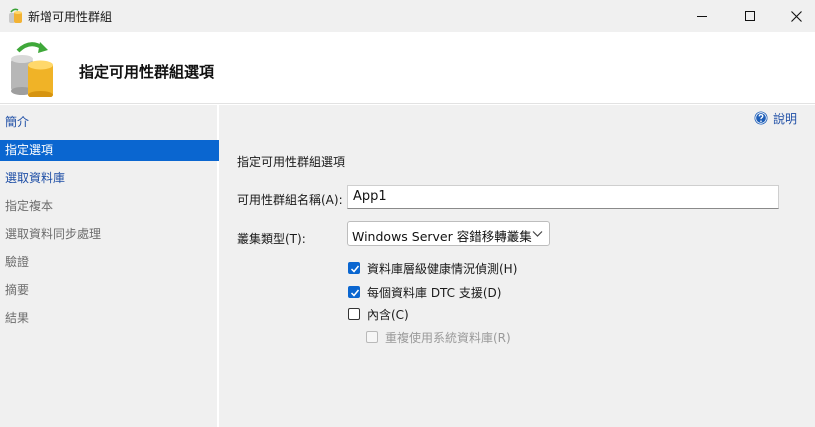 This screenshot has height=427, width=815. I want to click on title-bar: 新增可用性群組, so click(407, 16).